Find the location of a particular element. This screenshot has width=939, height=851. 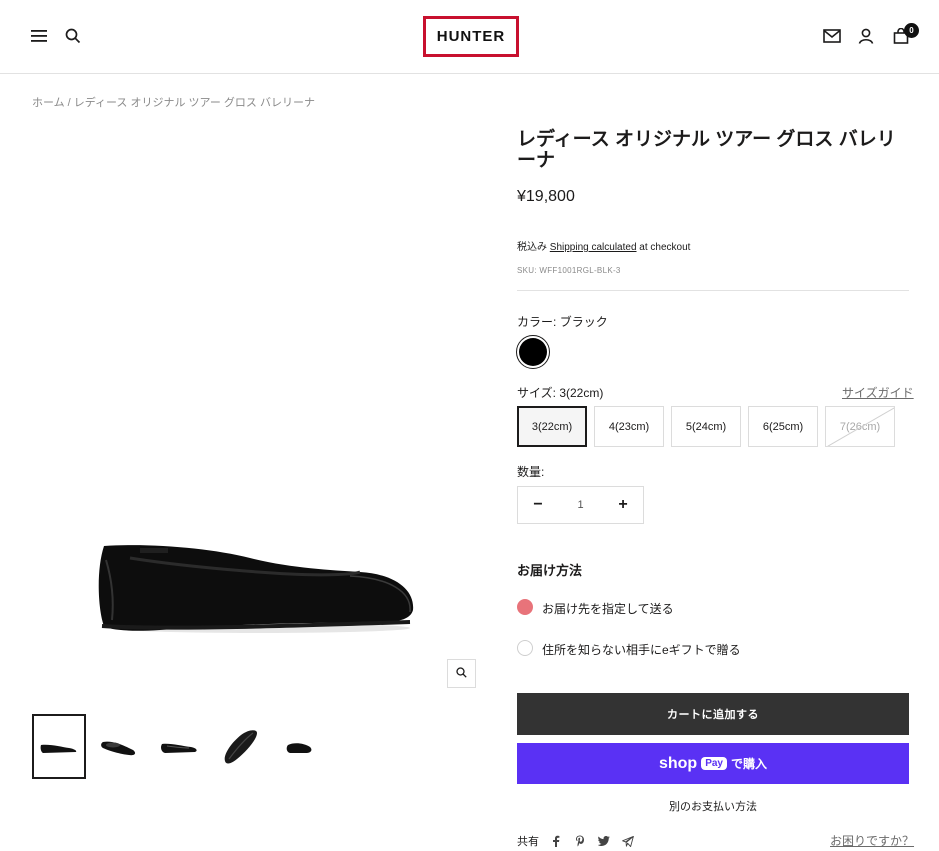

size-button-7-sold-out: 7(26cm) is located at coordinates (860, 426).